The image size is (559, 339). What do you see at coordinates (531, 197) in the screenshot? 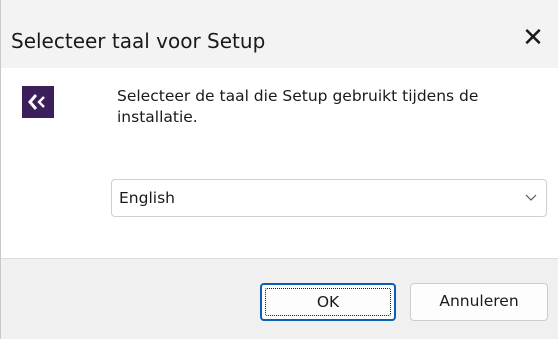
I see `chevron-down-icon` at bounding box center [531, 197].